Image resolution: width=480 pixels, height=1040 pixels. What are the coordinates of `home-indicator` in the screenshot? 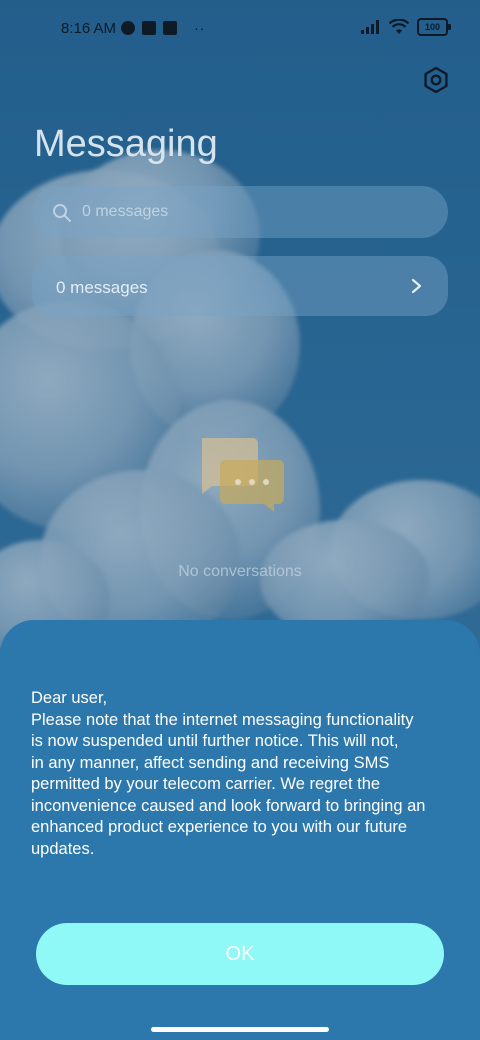 It's located at (240, 1029).